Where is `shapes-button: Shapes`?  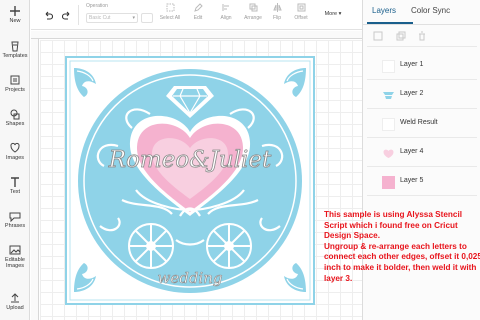
shapes-button: Shapes is located at coordinates (15, 117).